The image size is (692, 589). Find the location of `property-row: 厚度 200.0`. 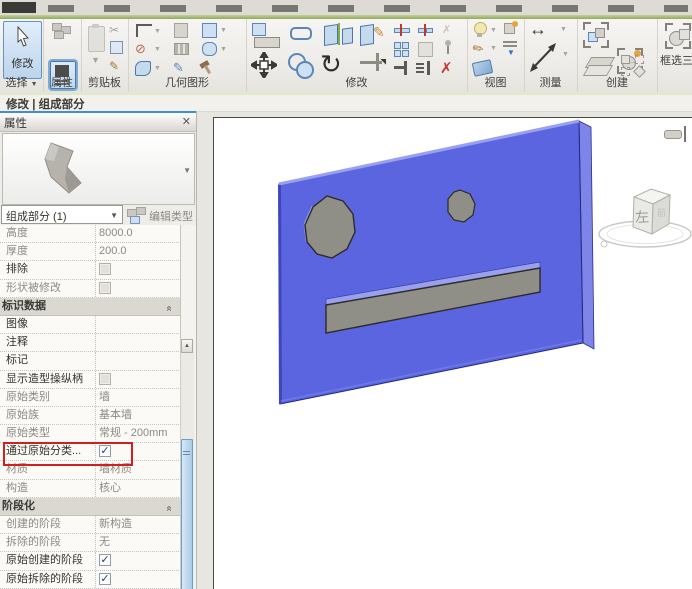

property-row: 厚度 200.0 is located at coordinates (90, 252).